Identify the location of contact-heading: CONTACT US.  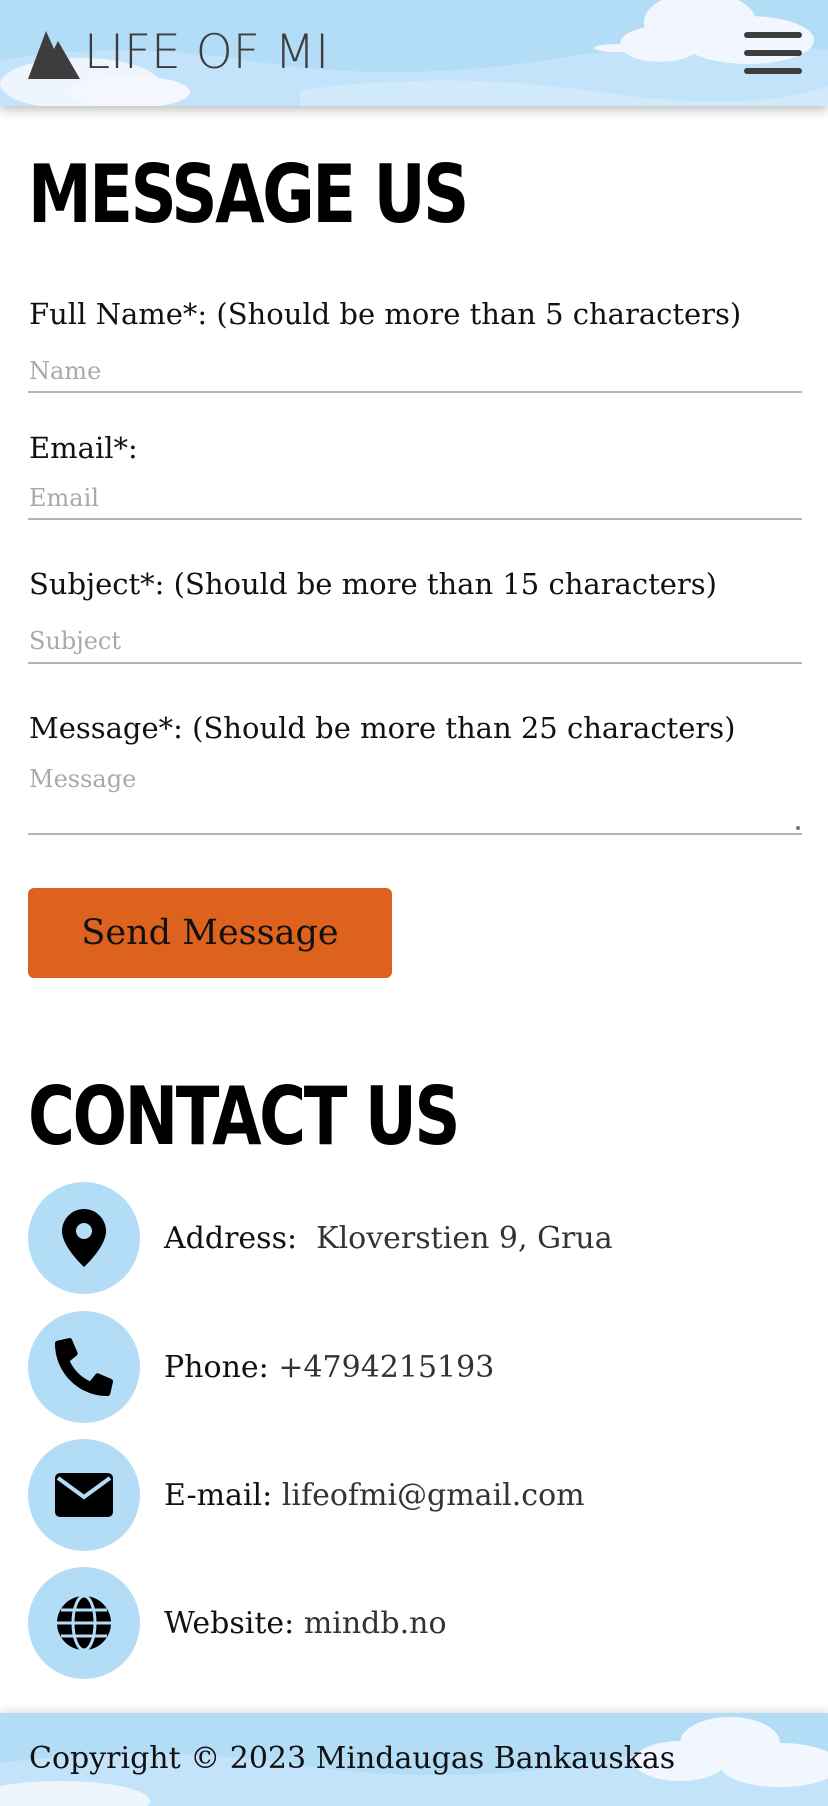
(244, 1116).